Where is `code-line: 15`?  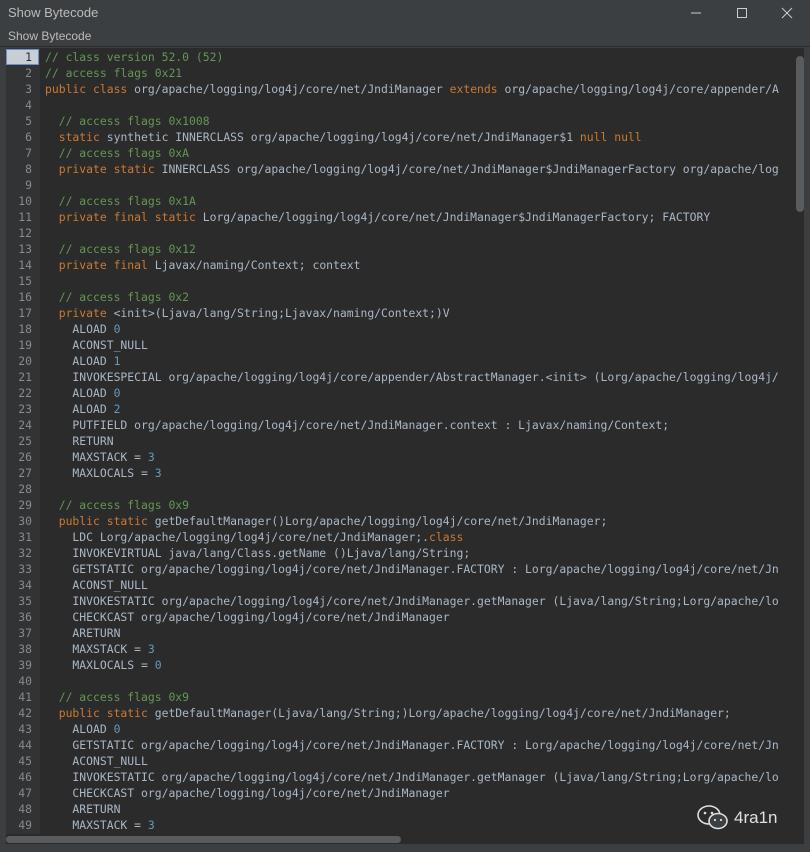 code-line: 15 is located at coordinates (405, 281).